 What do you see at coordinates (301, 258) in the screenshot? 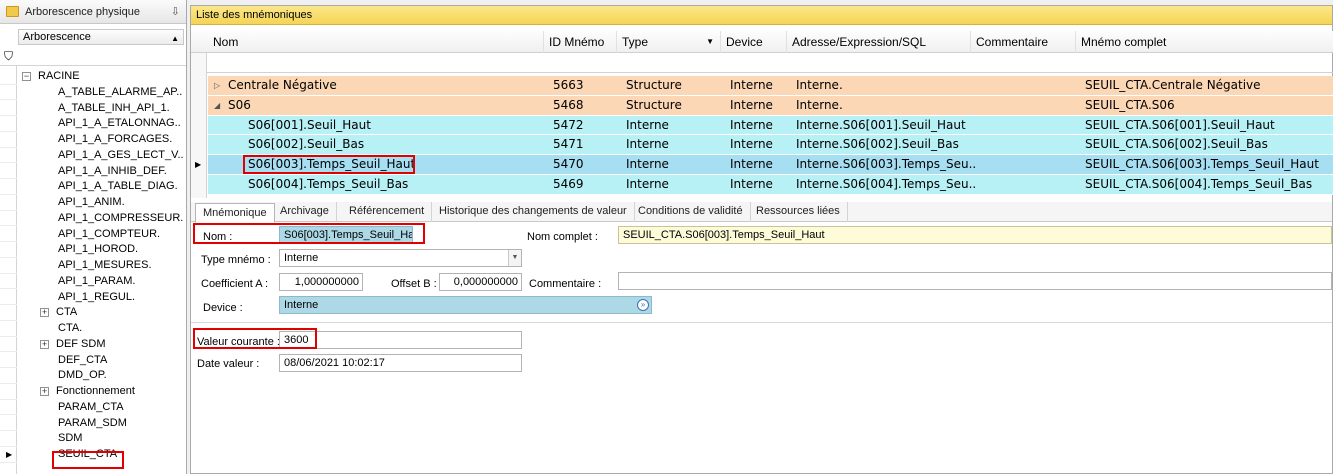
I see `type-mnemo-value: Interne` at bounding box center [301, 258].